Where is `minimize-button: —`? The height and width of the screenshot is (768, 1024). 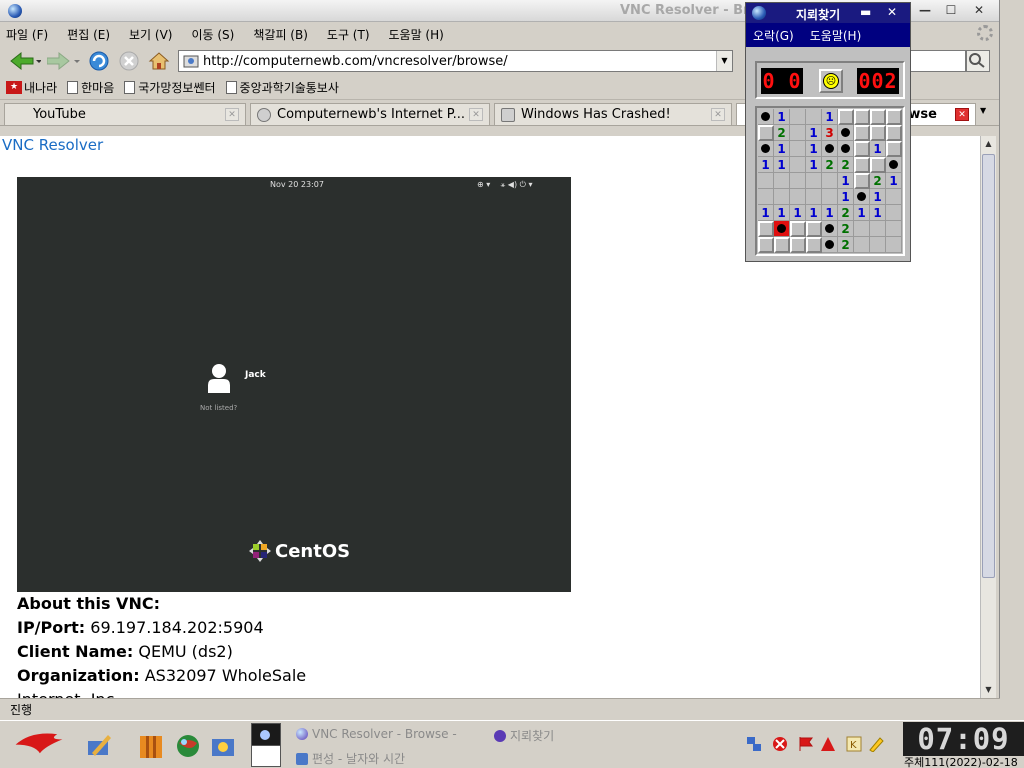 minimize-button: — is located at coordinates (925, 10).